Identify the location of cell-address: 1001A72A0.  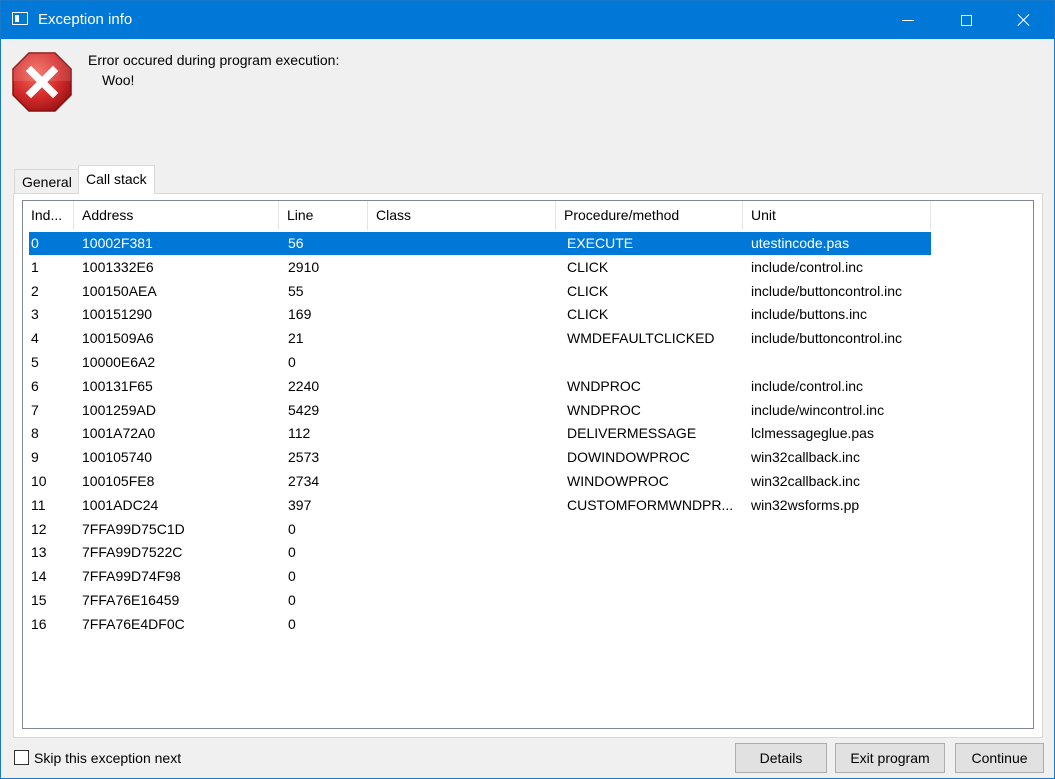
(119, 433).